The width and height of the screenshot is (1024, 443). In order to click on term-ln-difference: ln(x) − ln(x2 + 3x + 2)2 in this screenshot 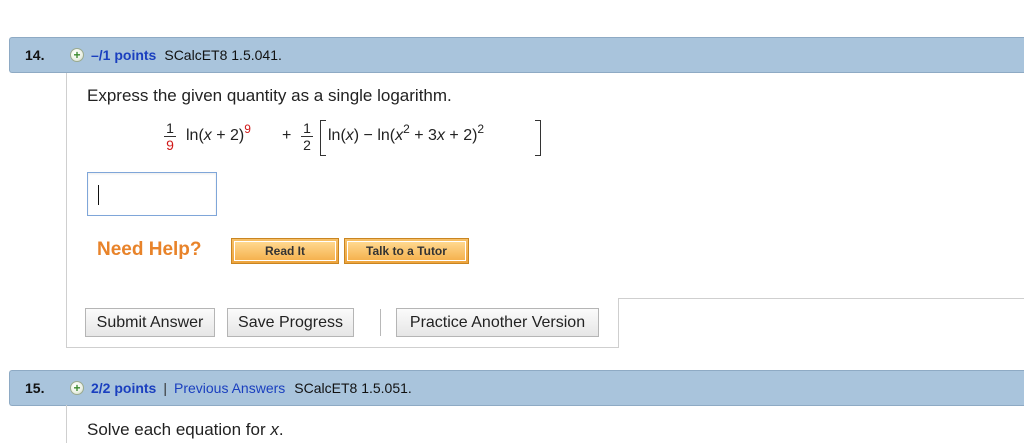, I will do `click(406, 133)`.